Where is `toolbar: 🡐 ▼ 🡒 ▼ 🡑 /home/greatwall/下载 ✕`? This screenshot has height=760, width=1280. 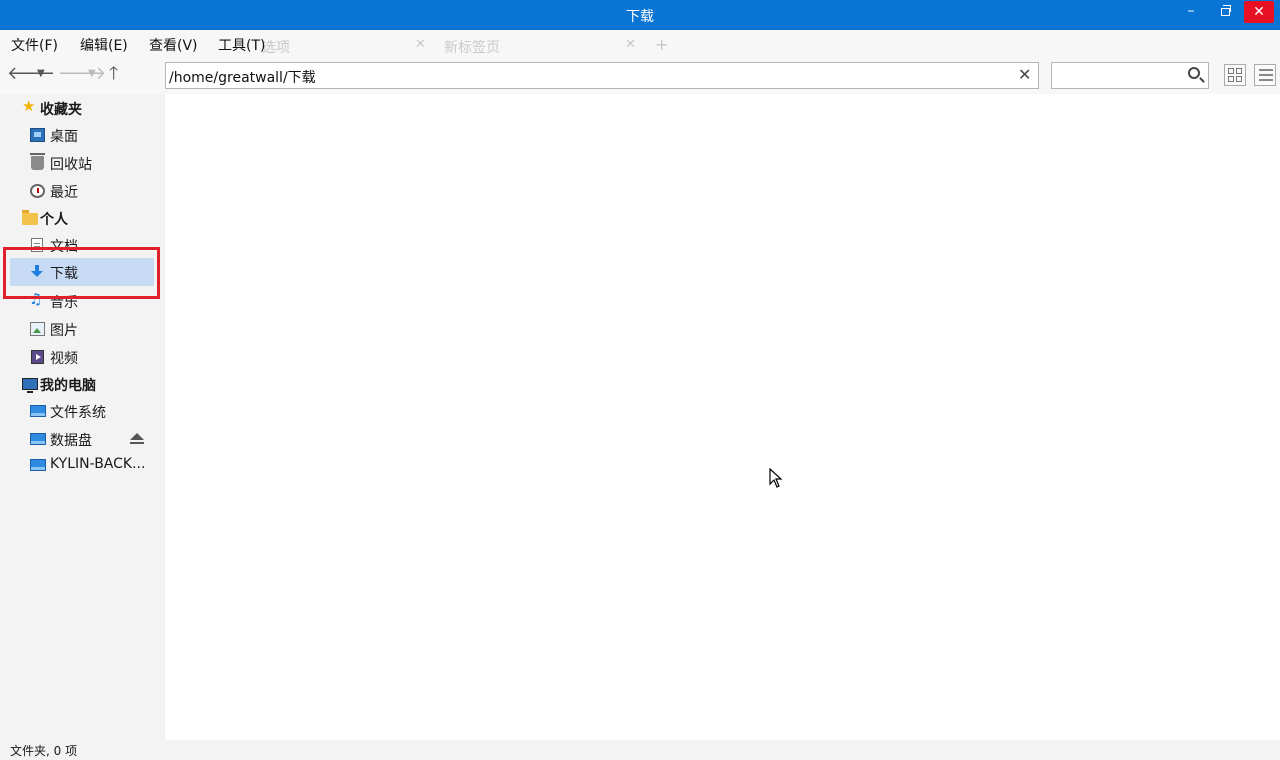
toolbar: 🡐 ▼ 🡒 ▼ 🡑 /home/greatwall/下载 ✕ is located at coordinates (640, 76).